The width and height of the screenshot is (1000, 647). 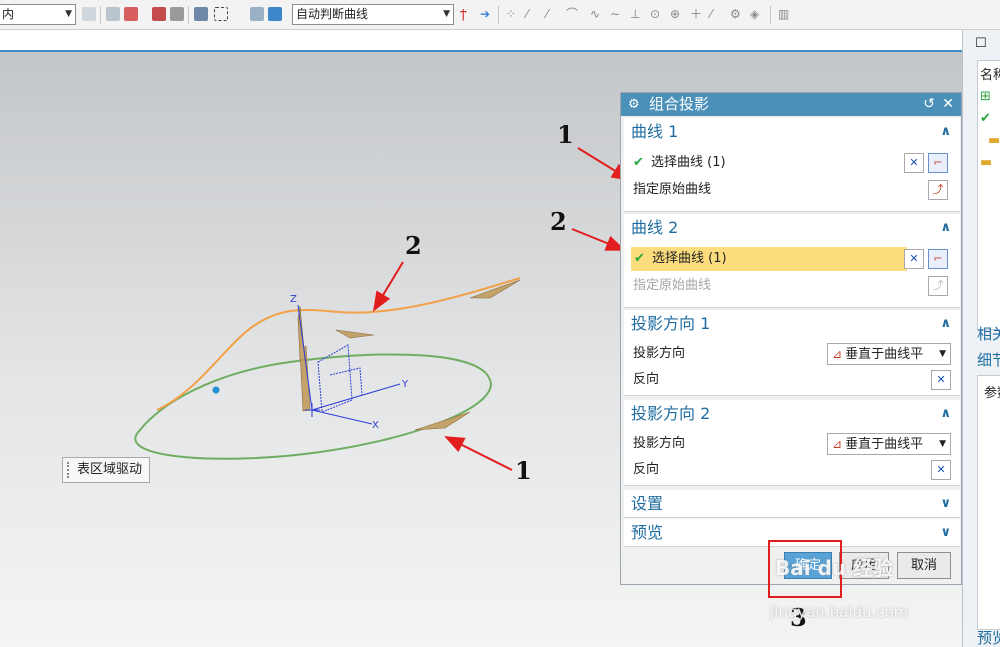 What do you see at coordinates (275, 14) in the screenshot?
I see `face-icon` at bounding box center [275, 14].